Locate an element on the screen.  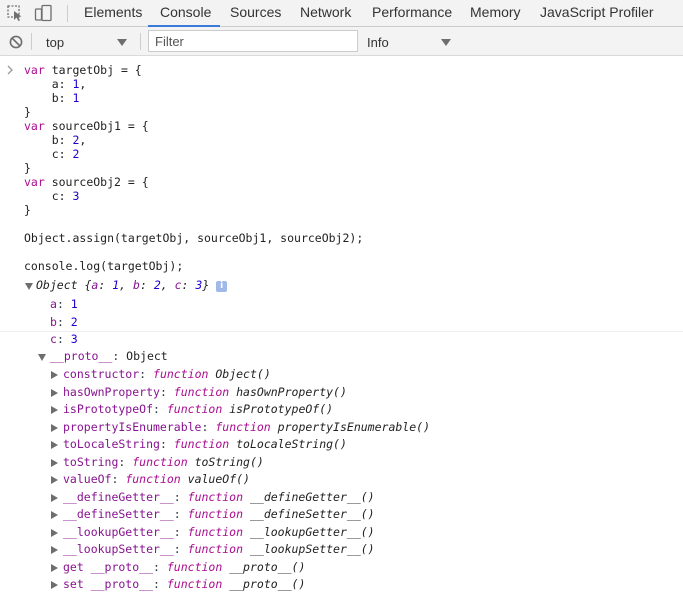
tab-elements: Elements is located at coordinates (113, 13).